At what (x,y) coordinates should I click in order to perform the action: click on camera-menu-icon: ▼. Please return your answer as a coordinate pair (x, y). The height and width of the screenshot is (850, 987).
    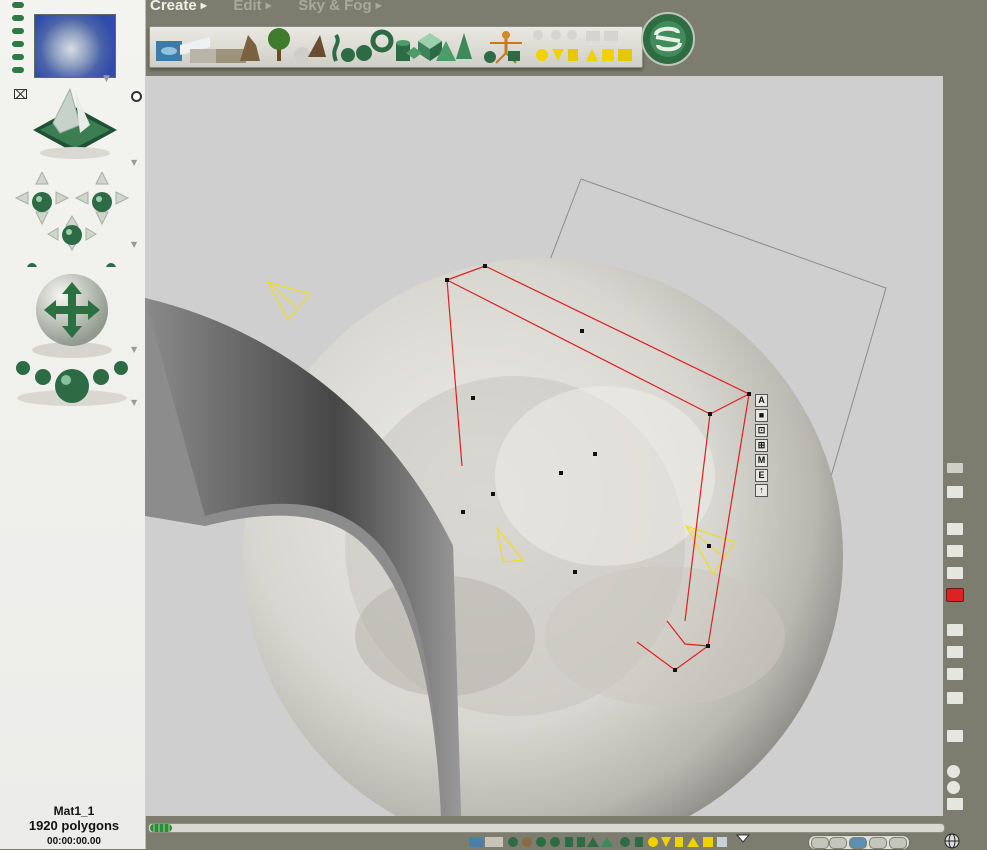
    Looking at the image, I should click on (134, 244).